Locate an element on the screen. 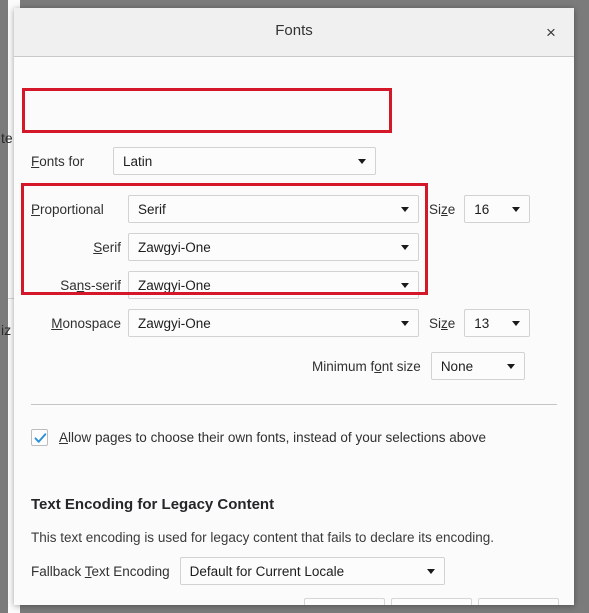 Image resolution: width=589 pixels, height=613 pixels. help-button: Help is located at coordinates (518, 601).